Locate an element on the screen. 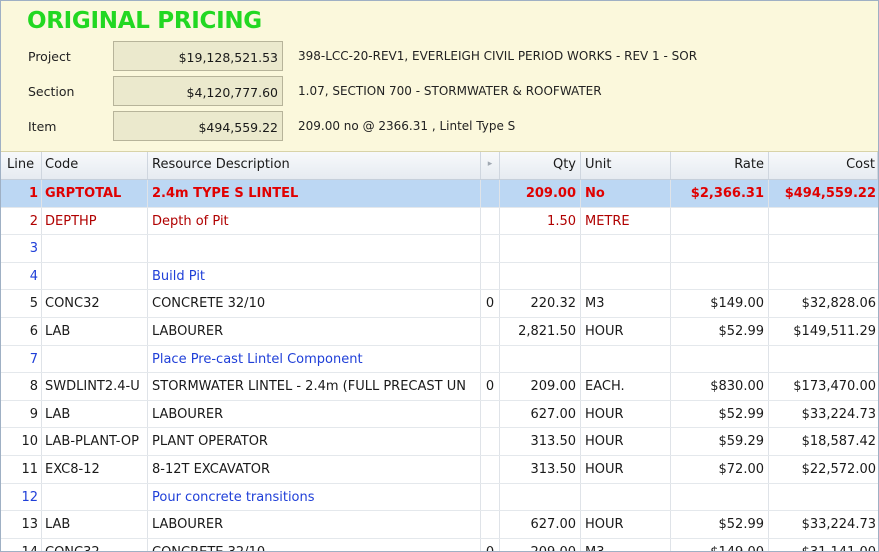 This screenshot has height=552, width=879. column-header-description: Resource Description is located at coordinates (314, 165).